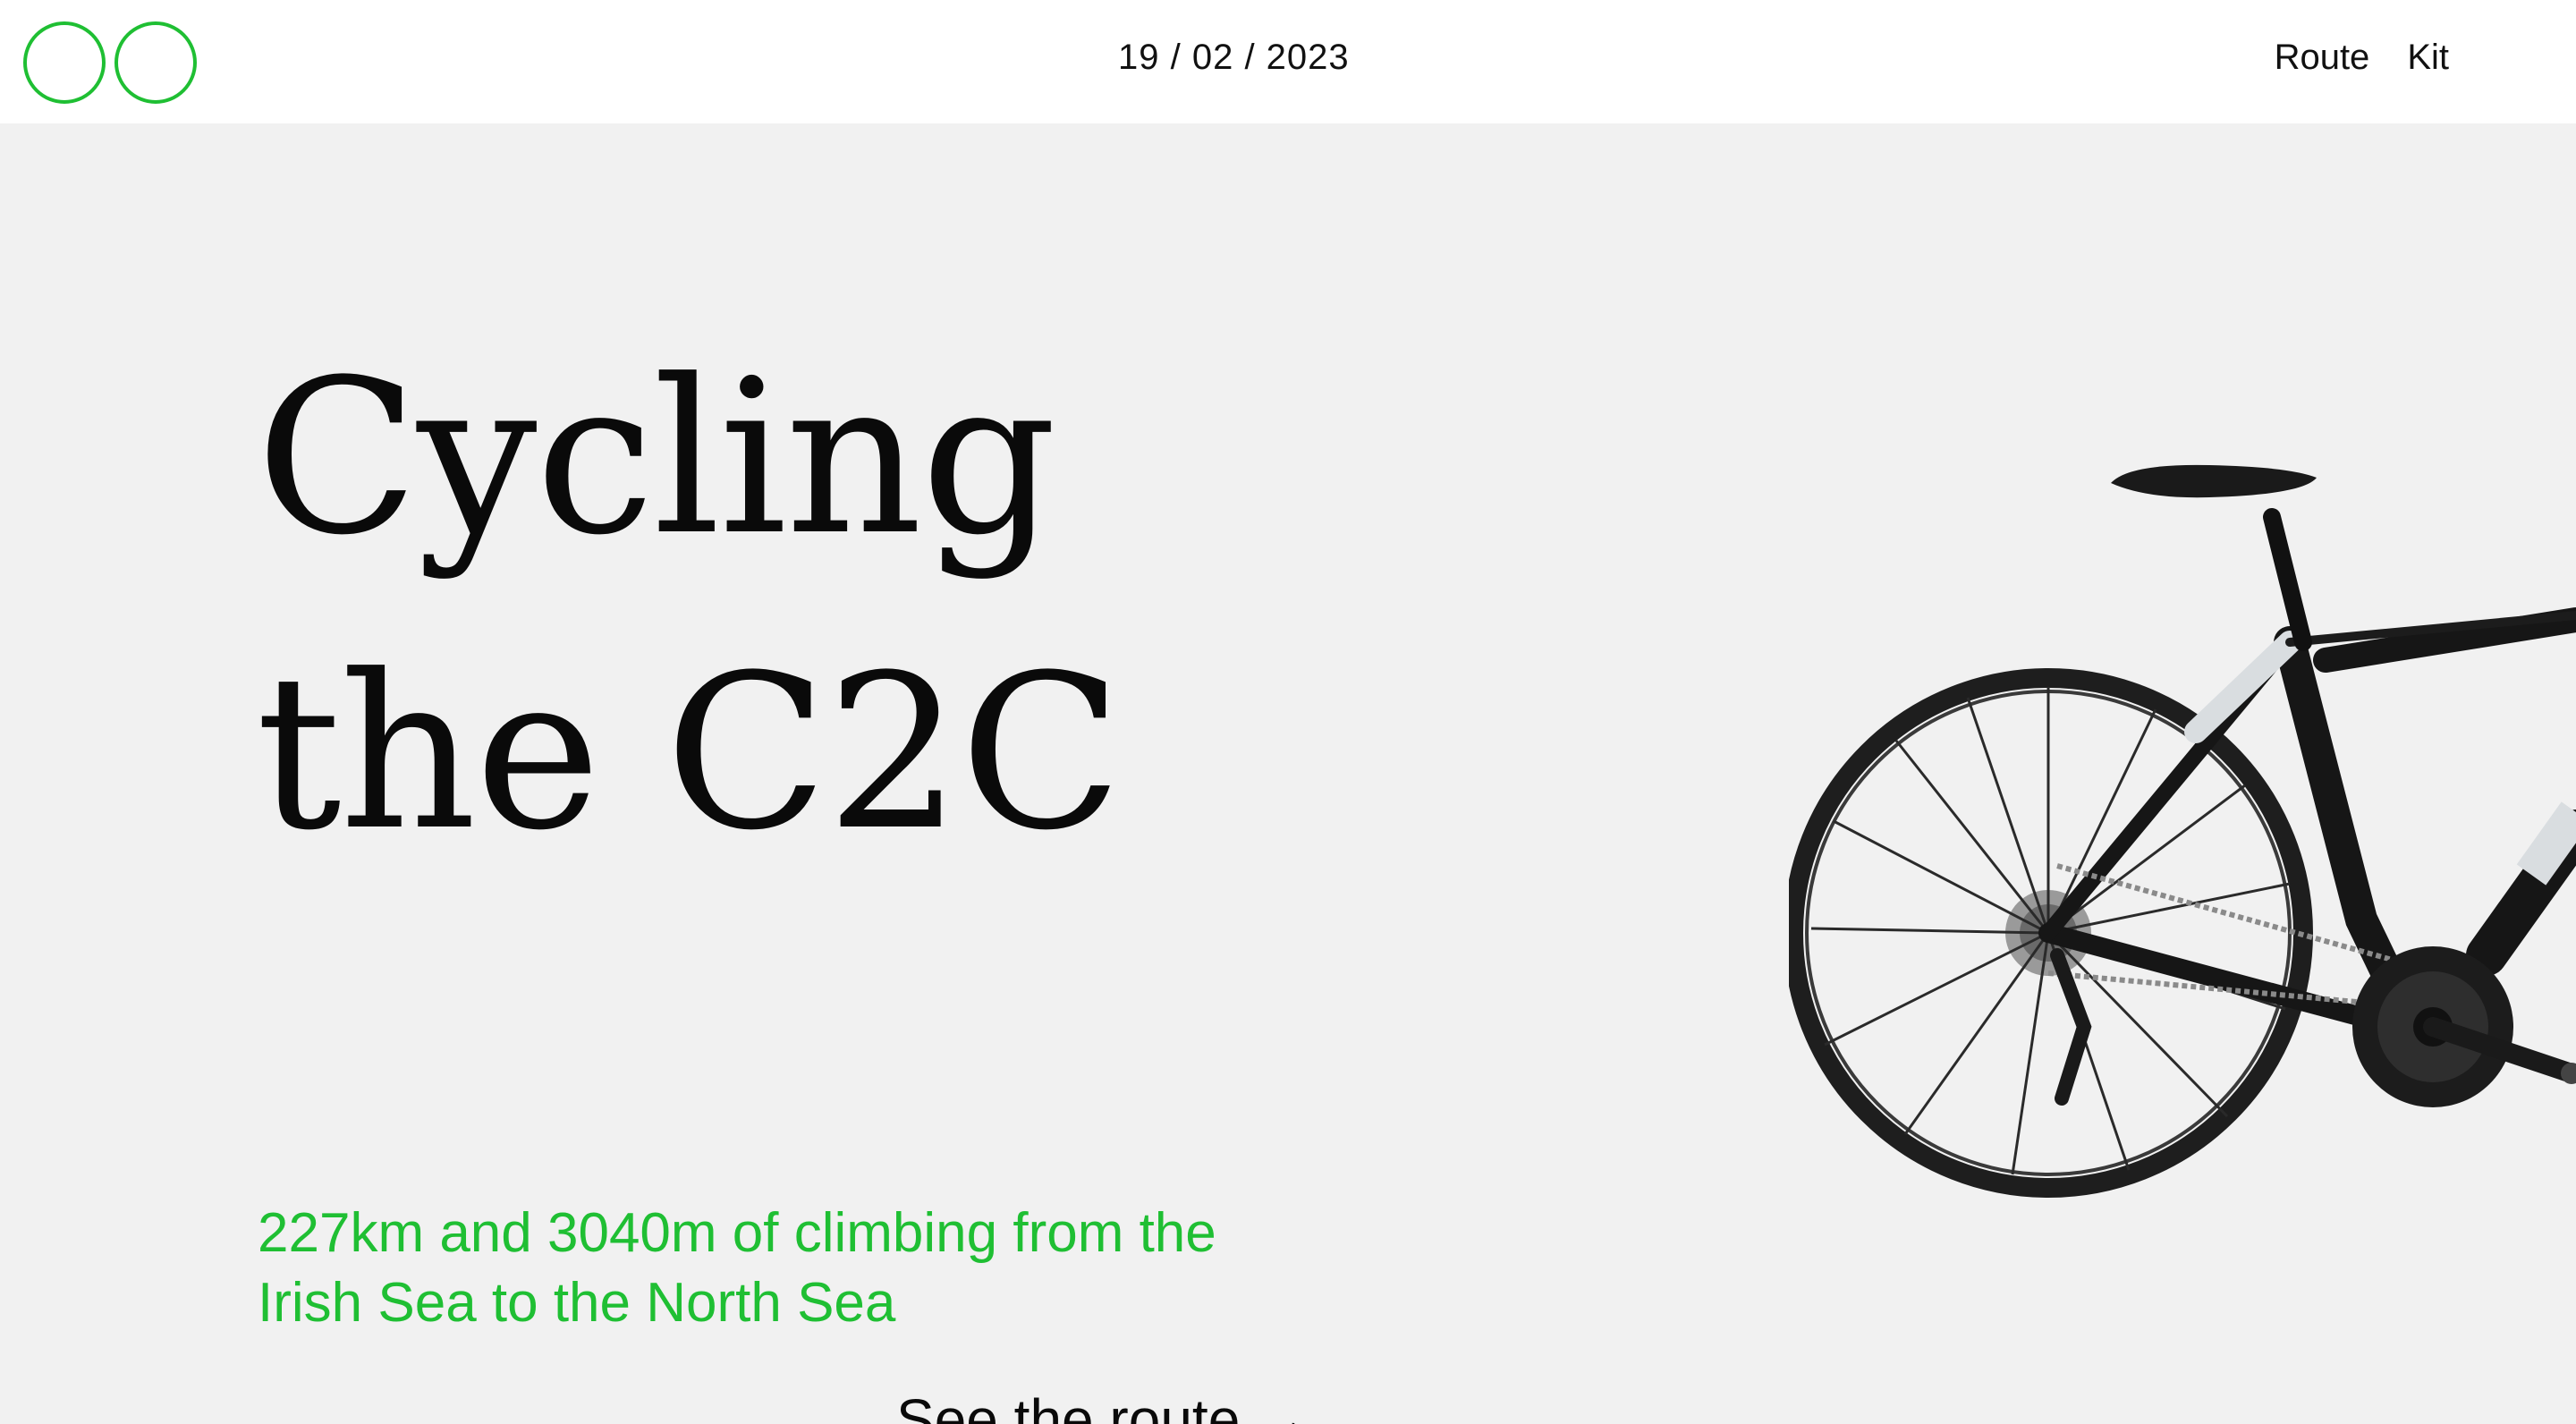 This screenshot has width=2576, height=1424. Describe the element at coordinates (64, 62) in the screenshot. I see `logo-ring-left` at that location.